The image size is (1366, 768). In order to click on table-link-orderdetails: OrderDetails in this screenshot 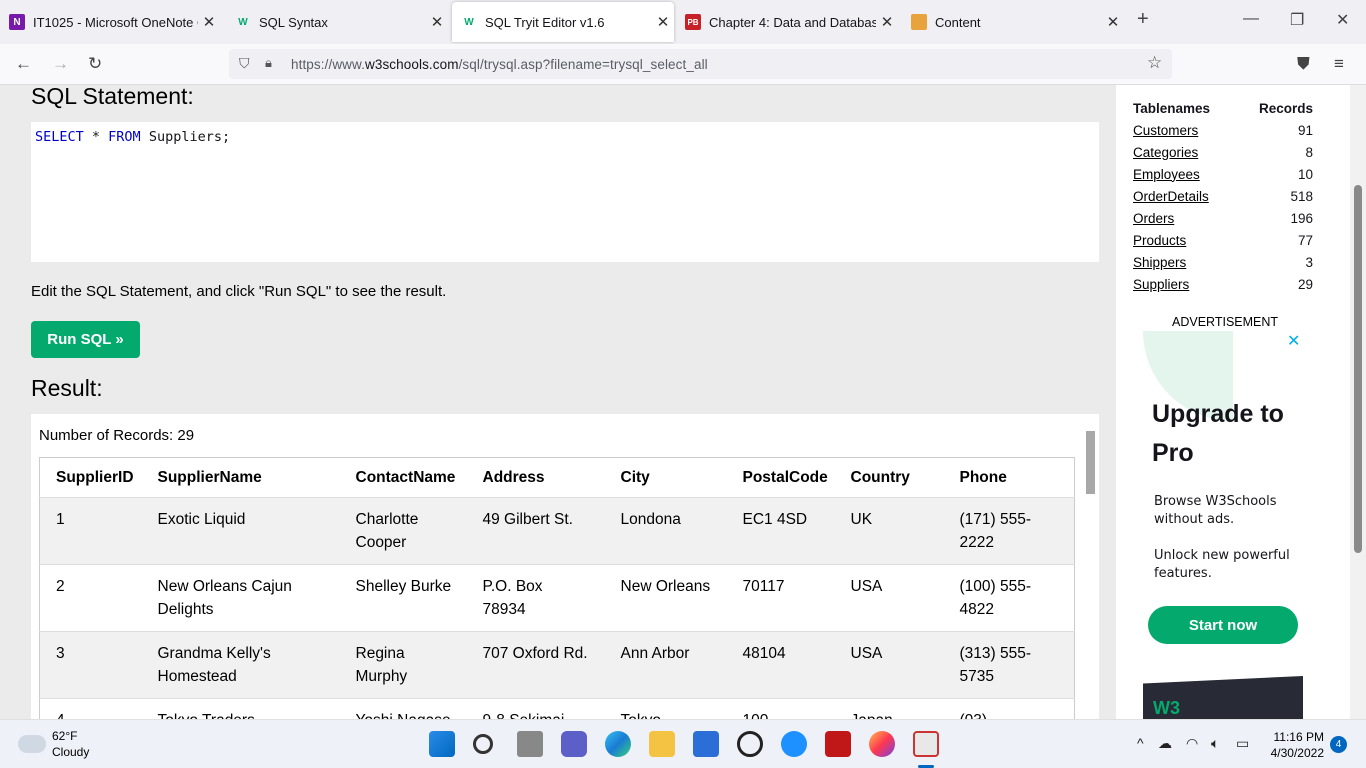, I will do `click(1171, 196)`.